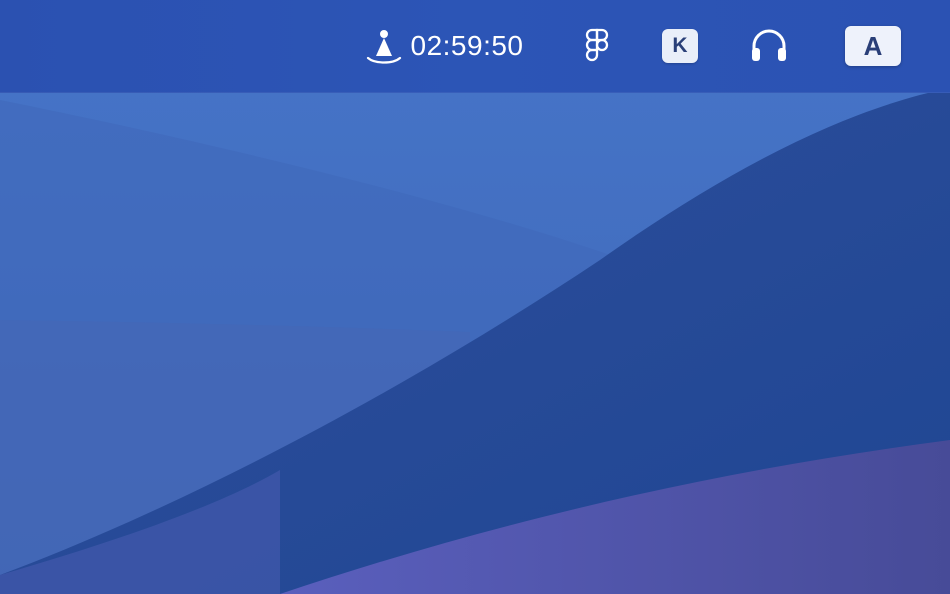 The image size is (950, 594). I want to click on figma-menu-item, so click(597, 46).